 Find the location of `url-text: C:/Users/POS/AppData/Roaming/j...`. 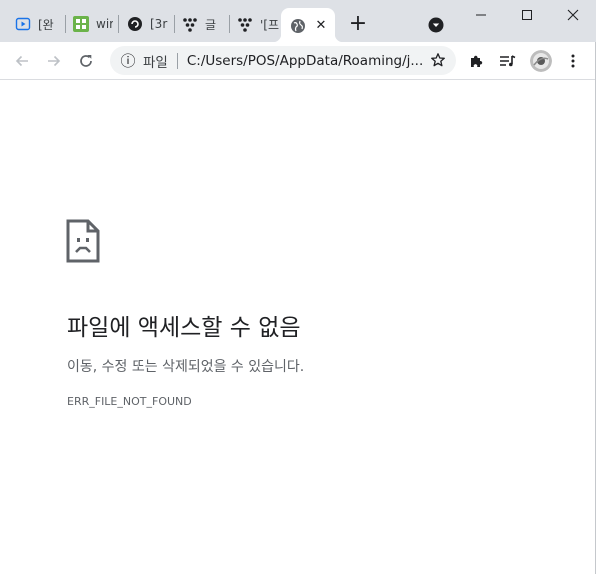

url-text: C:/Users/POS/AppData/Roaming/j... is located at coordinates (305, 61).